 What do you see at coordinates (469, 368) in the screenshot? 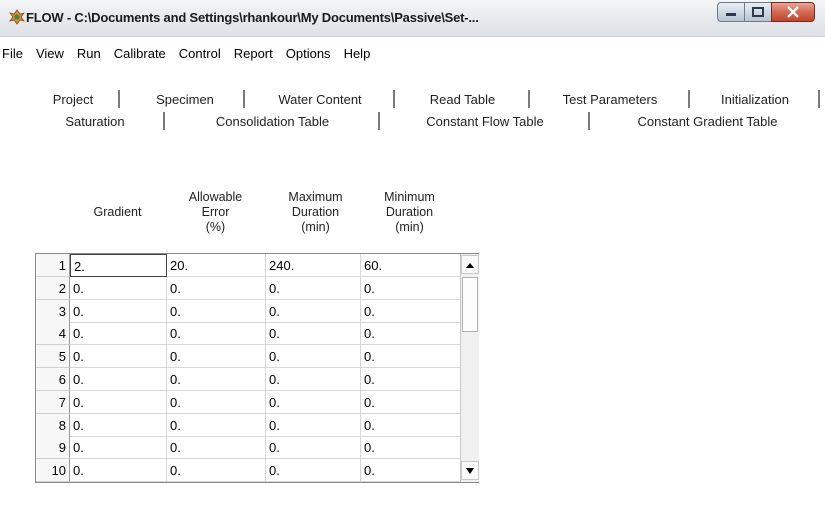
I see `vertical-scrollbar` at bounding box center [469, 368].